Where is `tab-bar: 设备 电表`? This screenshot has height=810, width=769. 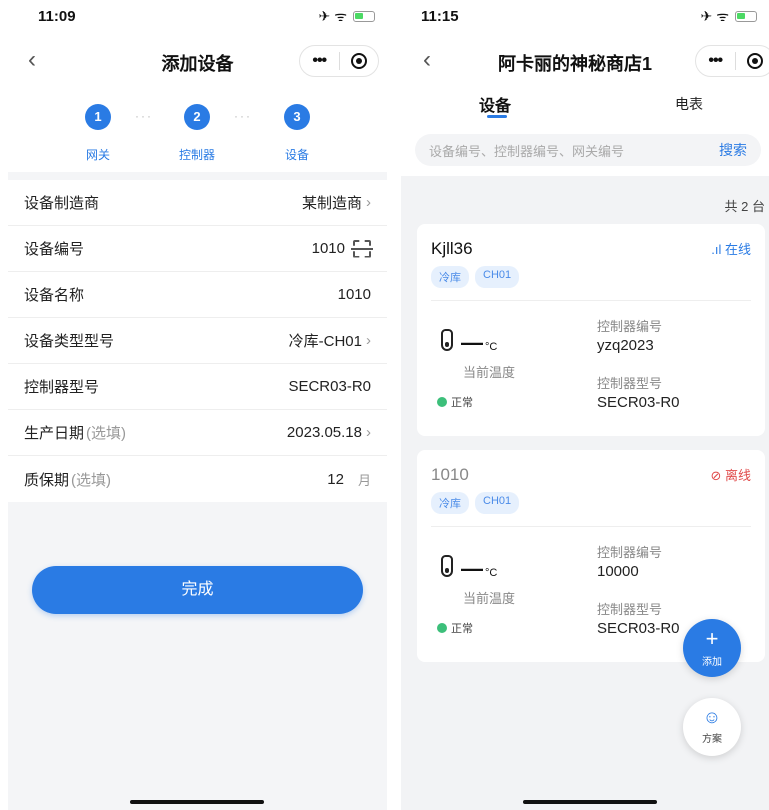 tab-bar: 设备 电表 is located at coordinates (585, 106).